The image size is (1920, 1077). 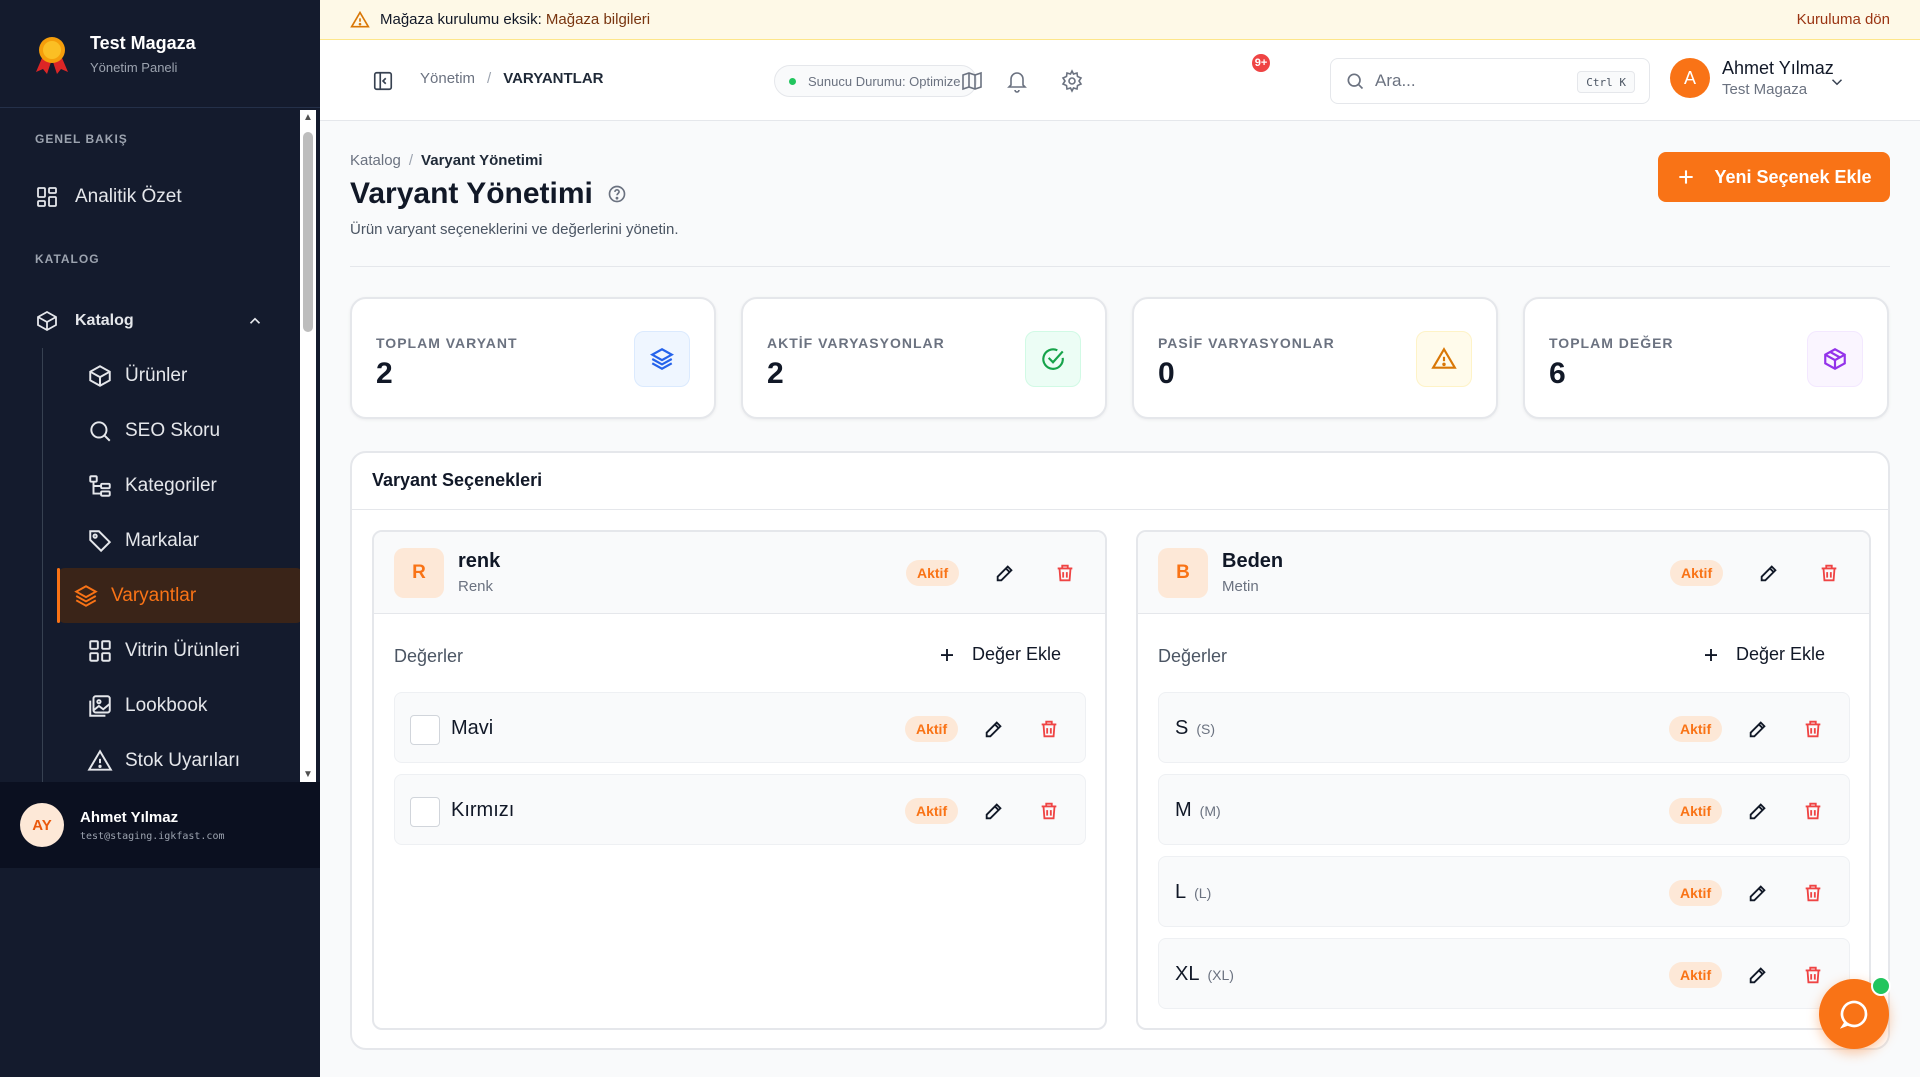 What do you see at coordinates (1182, 728) in the screenshot?
I see `value-label: S` at bounding box center [1182, 728].